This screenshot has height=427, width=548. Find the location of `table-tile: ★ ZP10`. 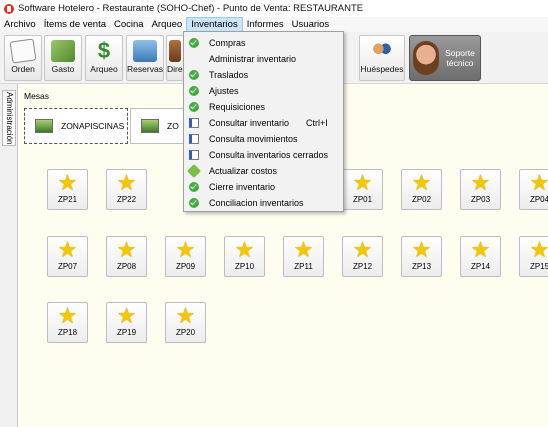

table-tile: ★ ZP10 is located at coordinates (244, 256).